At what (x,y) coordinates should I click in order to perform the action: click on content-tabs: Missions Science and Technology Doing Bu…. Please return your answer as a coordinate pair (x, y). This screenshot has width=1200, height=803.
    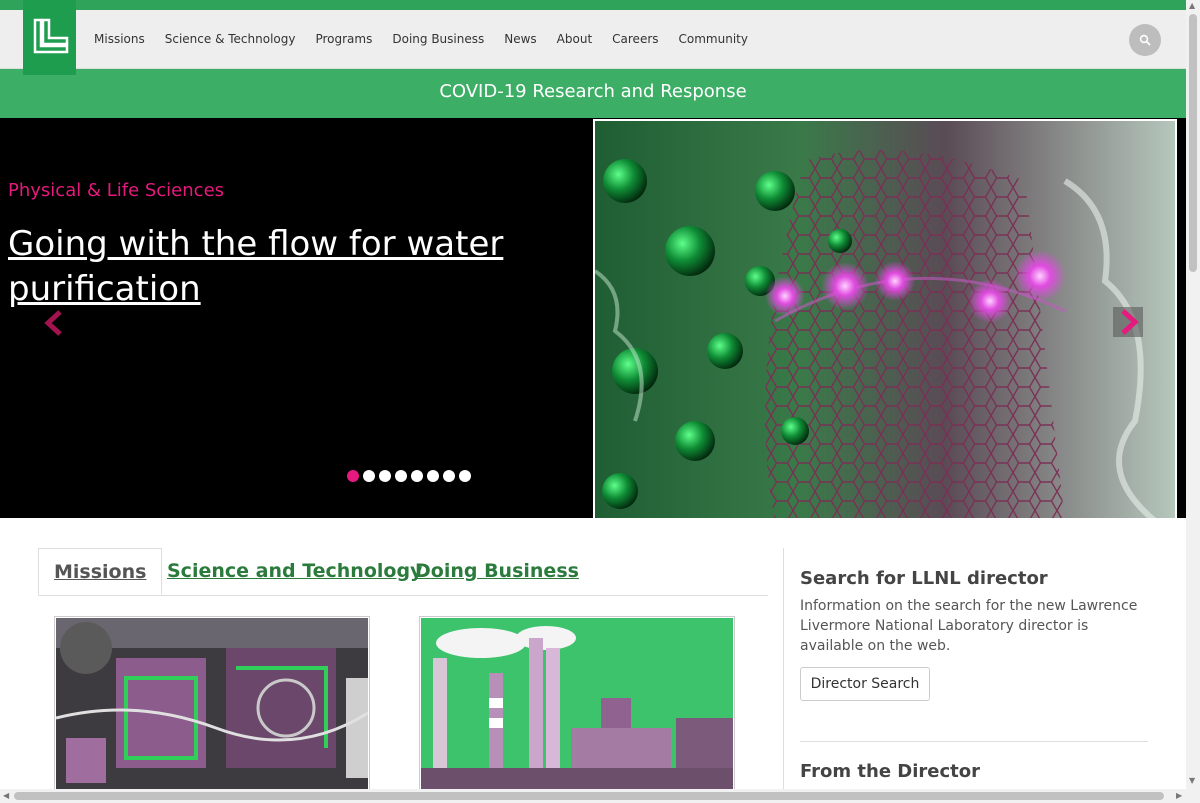
    Looking at the image, I should click on (403, 572).